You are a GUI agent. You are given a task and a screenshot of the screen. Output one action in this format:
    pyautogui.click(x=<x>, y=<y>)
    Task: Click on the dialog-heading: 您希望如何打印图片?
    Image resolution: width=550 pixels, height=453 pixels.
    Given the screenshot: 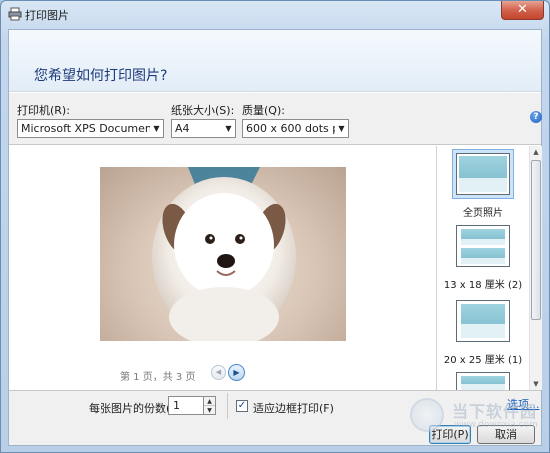 What is the action you would take?
    pyautogui.click(x=101, y=76)
    